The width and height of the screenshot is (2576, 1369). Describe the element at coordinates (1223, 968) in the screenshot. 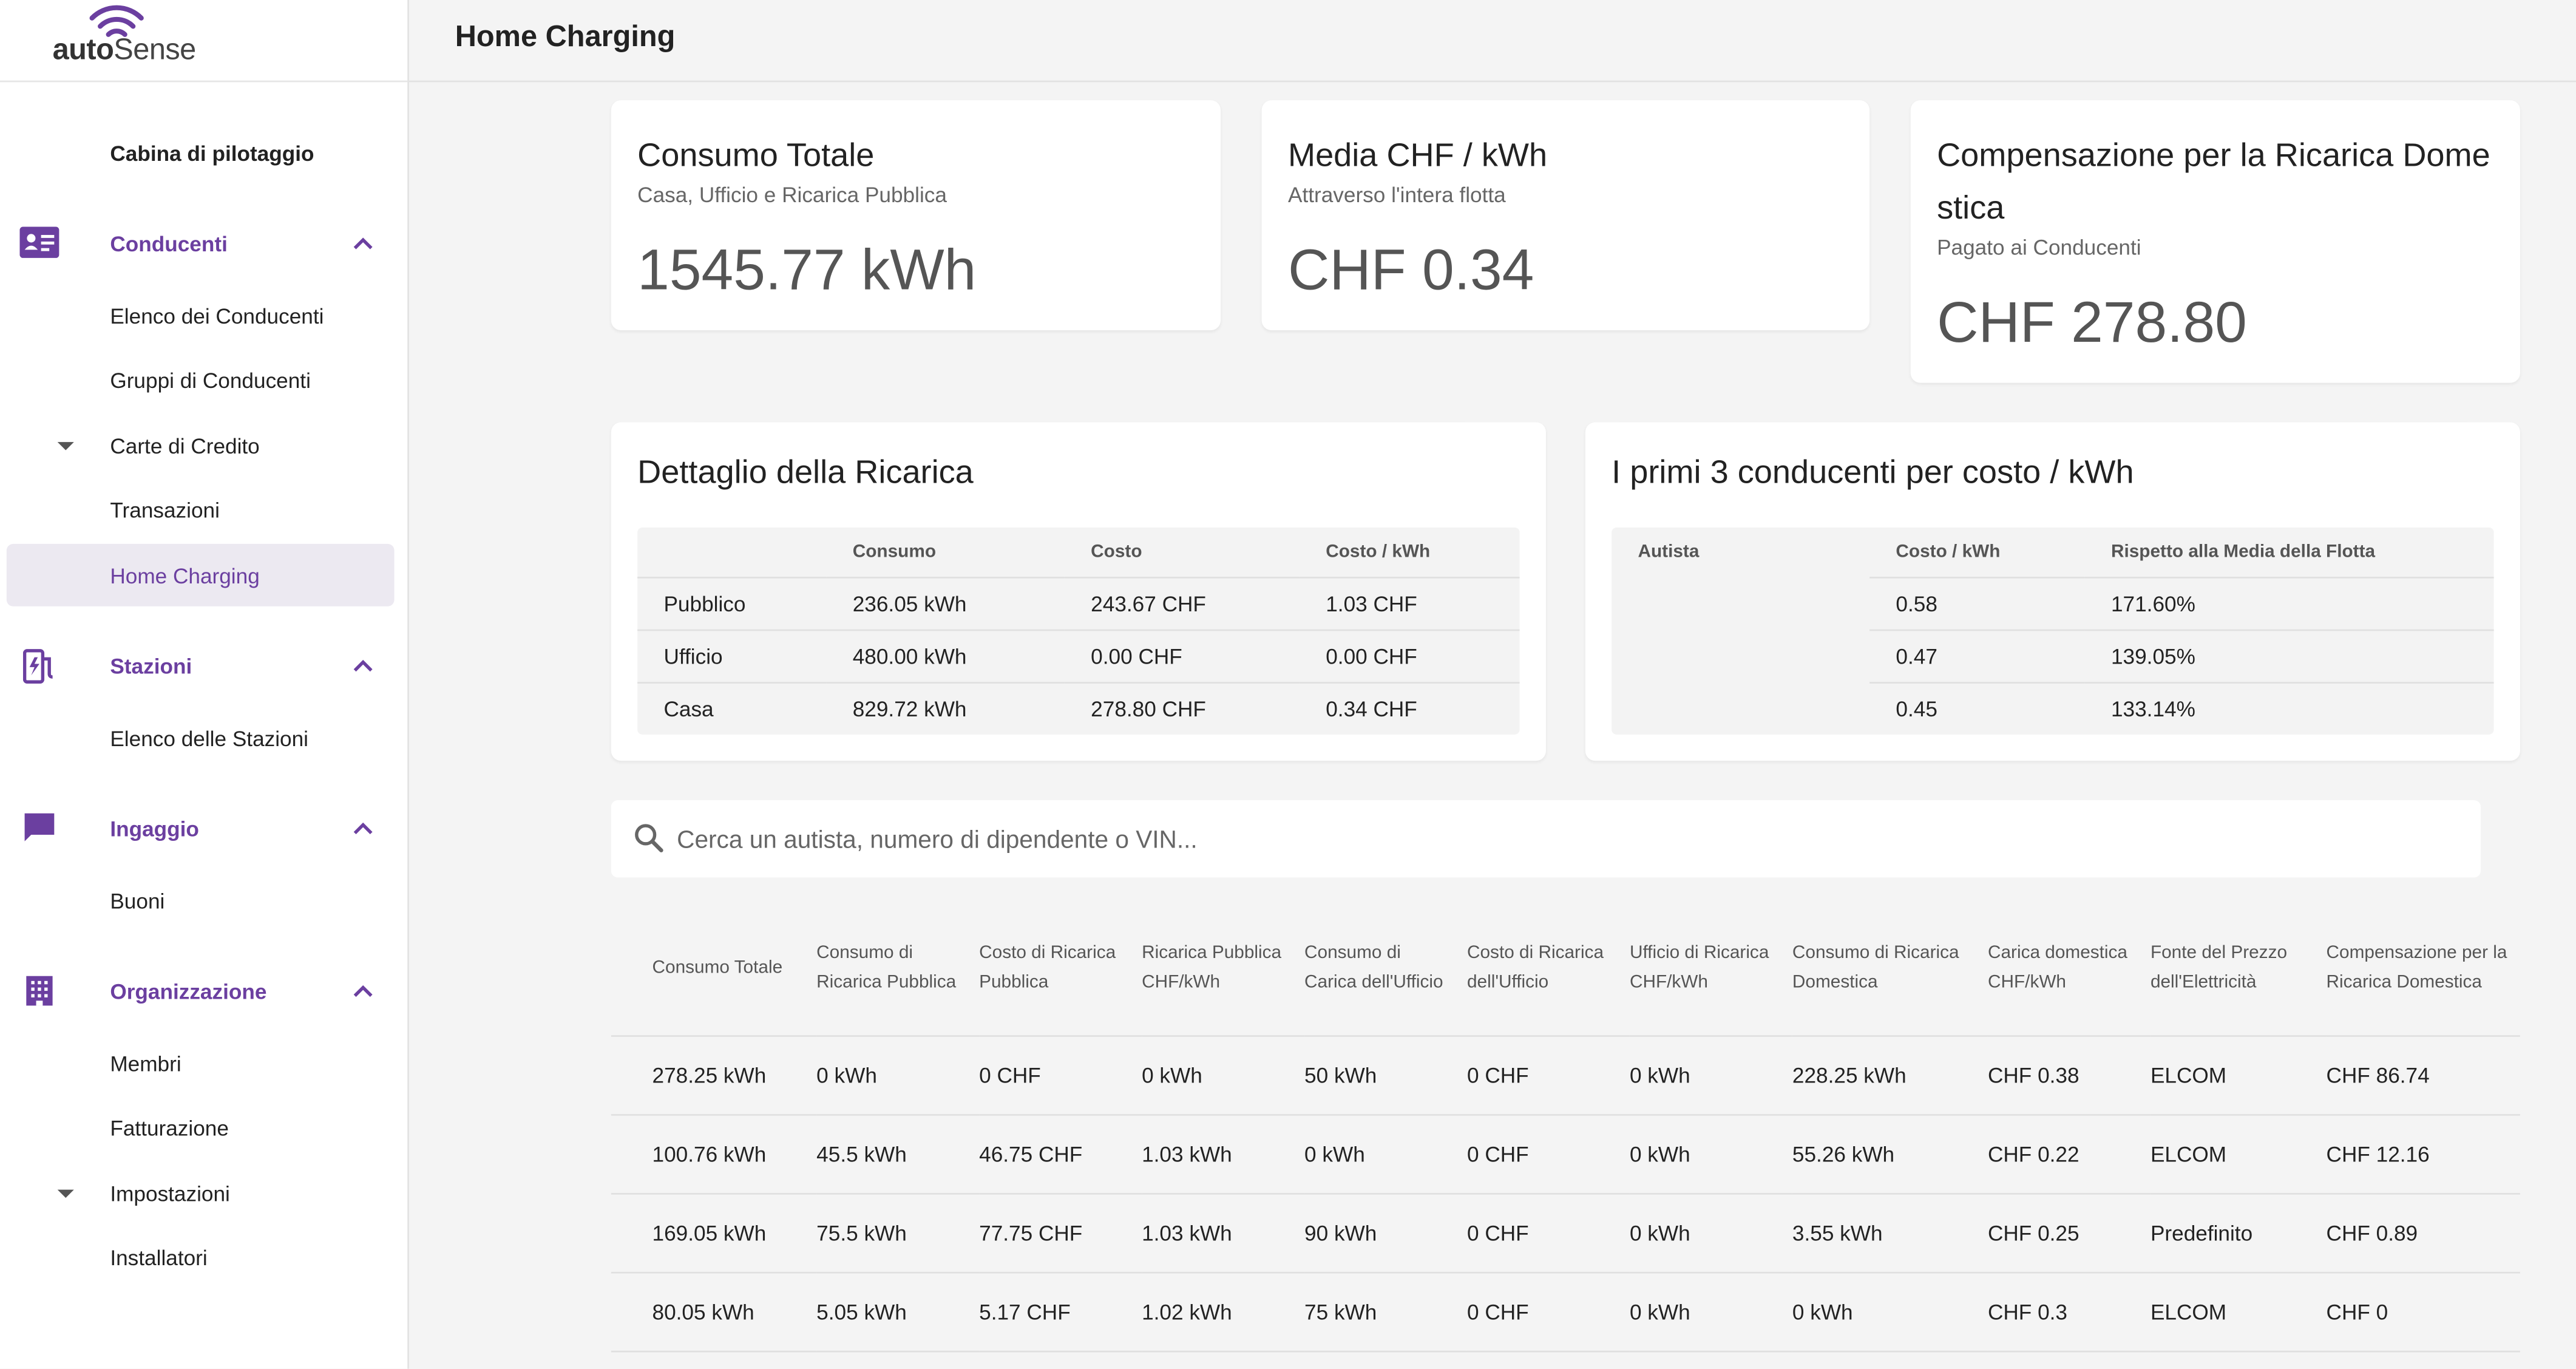

I see `column-header-public-price: Ricarica Pubblica CHF/kWh` at that location.